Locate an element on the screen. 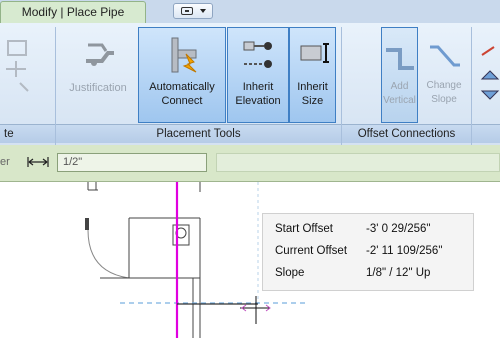  ribbon-tab-strip: Modify | Place Pipe is located at coordinates (250, 12).